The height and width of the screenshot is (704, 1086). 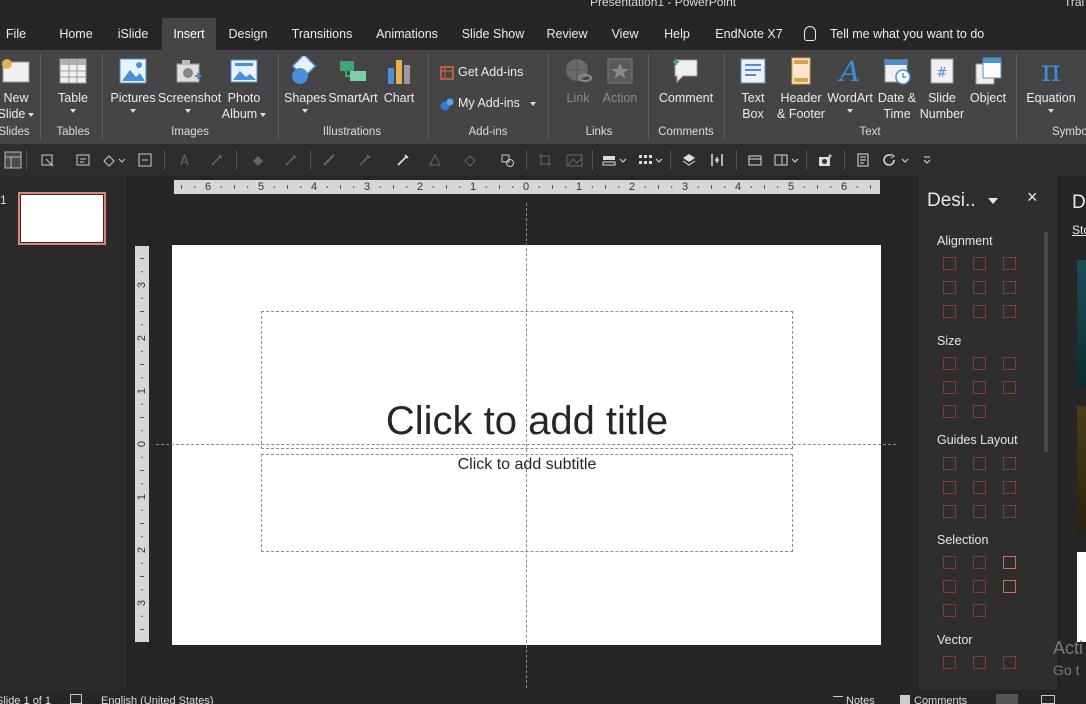 I want to click on table-button: Table, so click(x=73, y=84).